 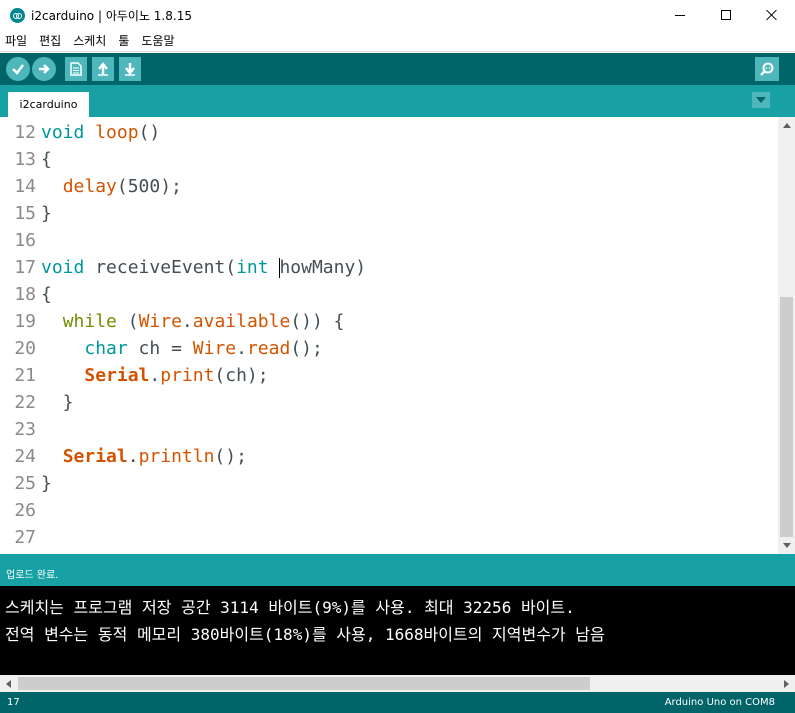 What do you see at coordinates (16, 40) in the screenshot?
I see `menu-file: 파일` at bounding box center [16, 40].